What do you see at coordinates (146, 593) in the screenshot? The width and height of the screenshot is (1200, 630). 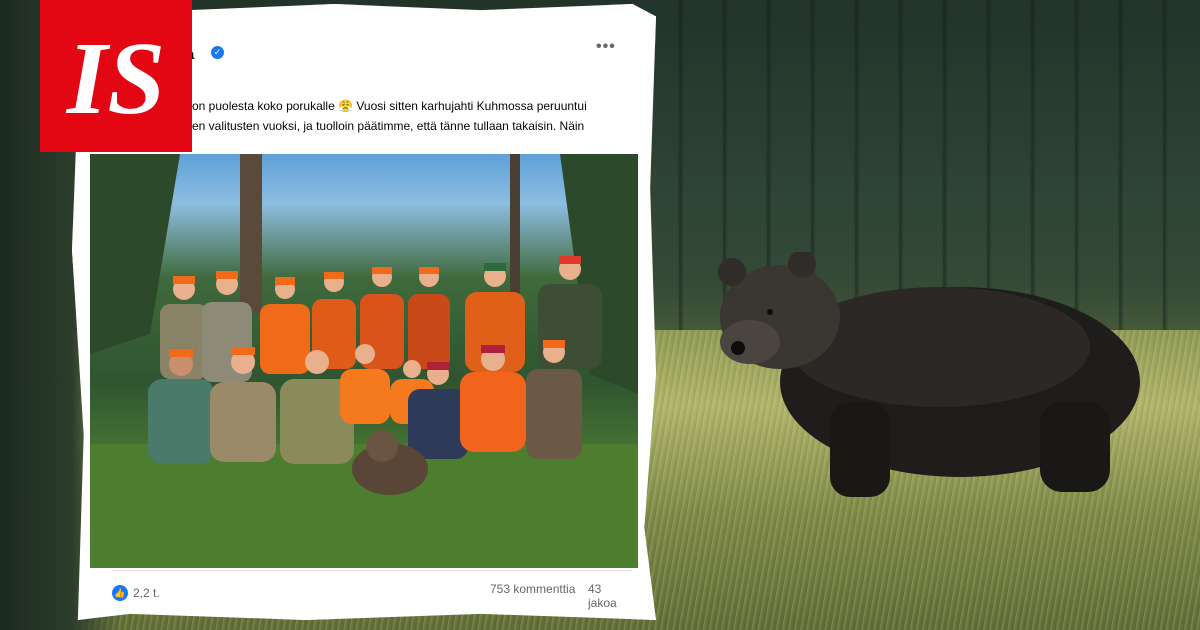 I see `reactions-count: 2,2 t.` at bounding box center [146, 593].